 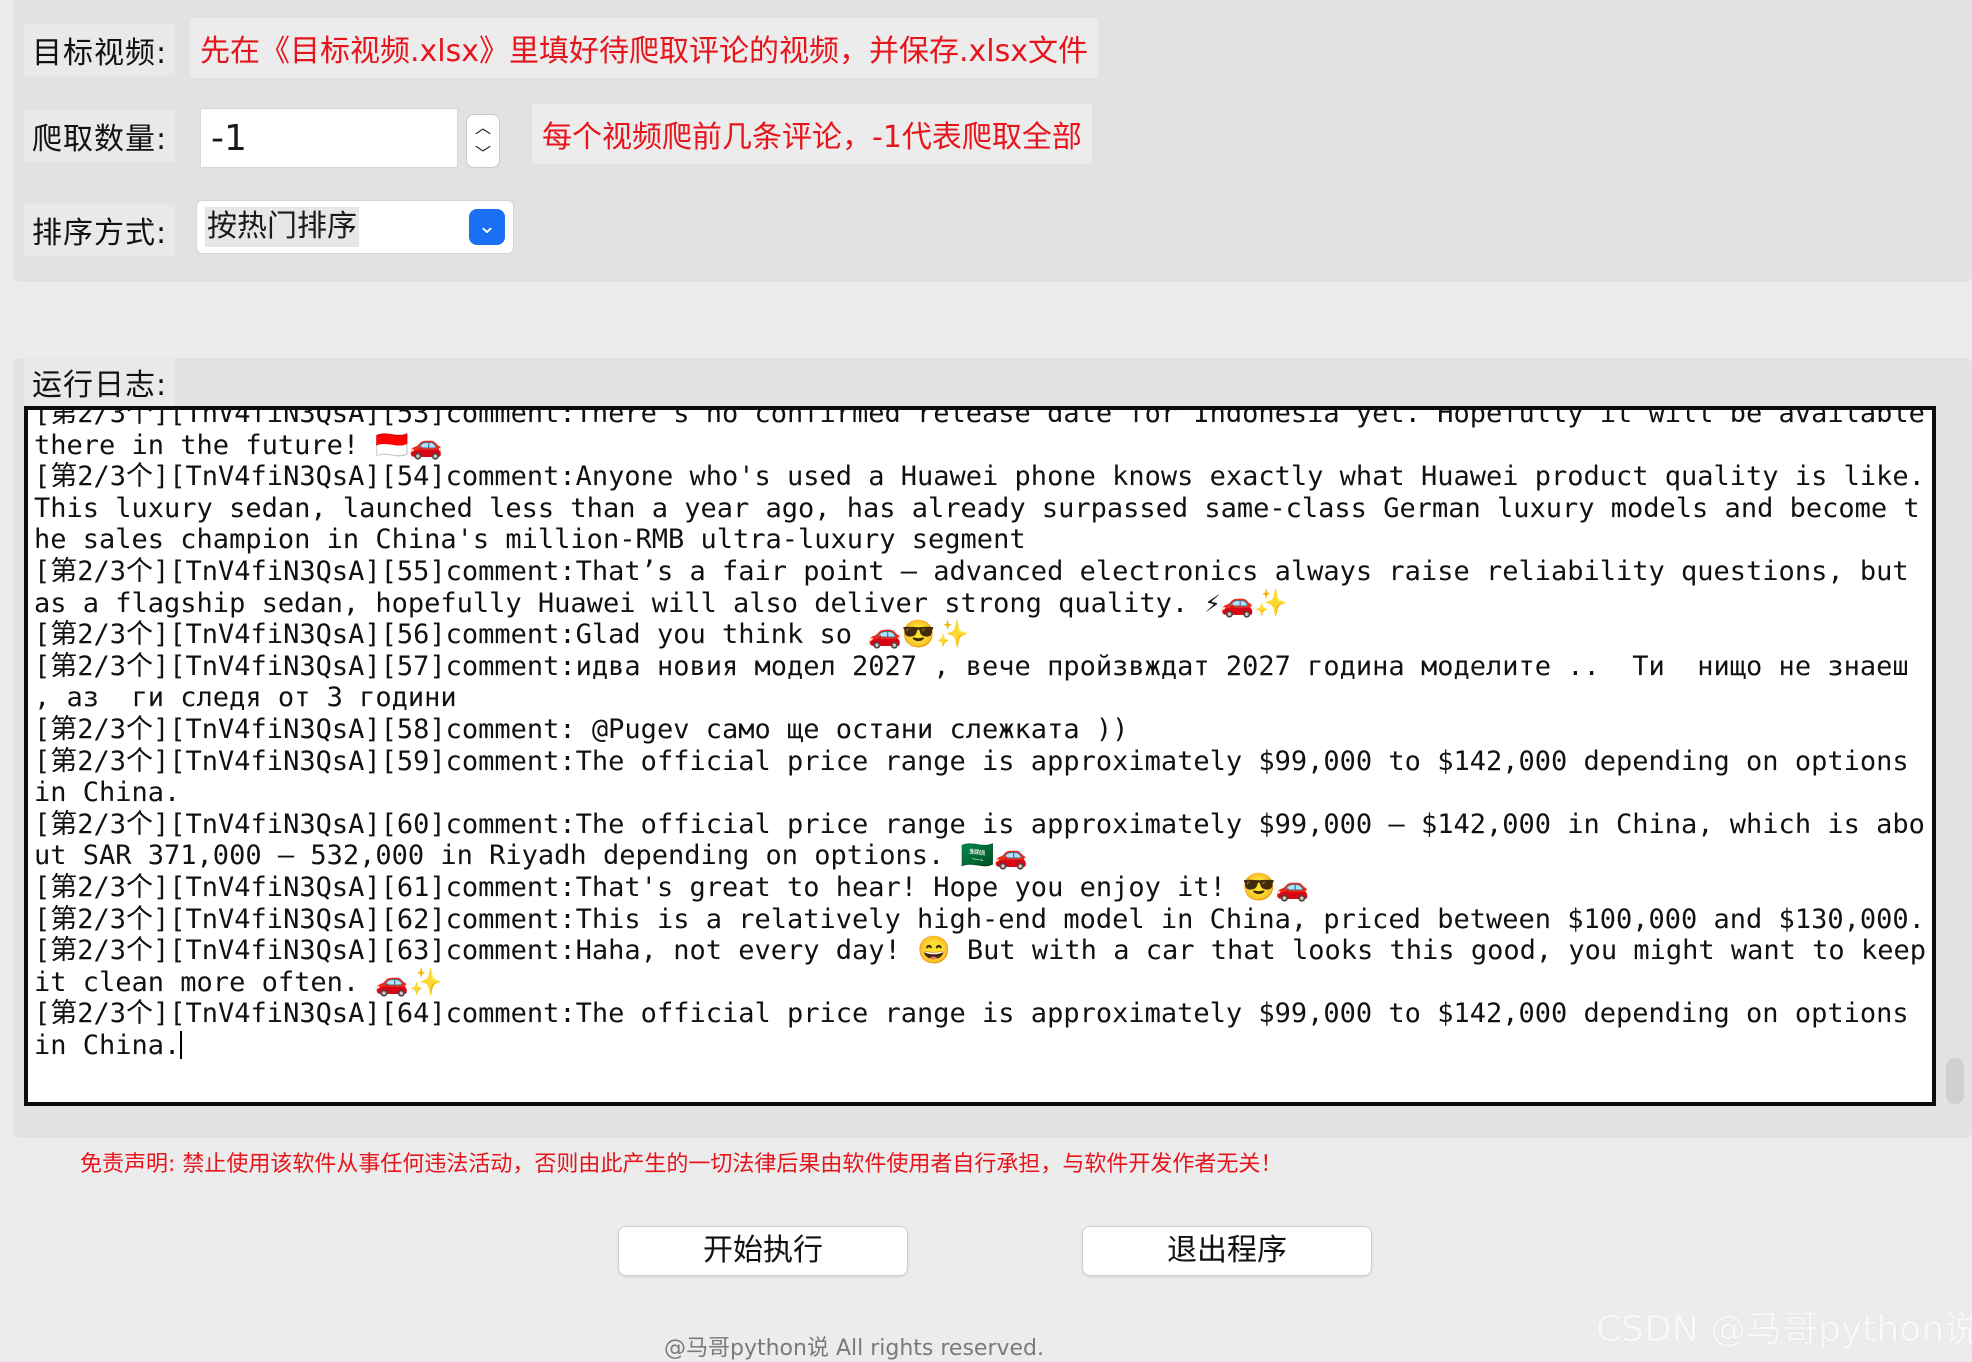 I want to click on count-hint: 每个视频爬前几条评论，-1代表爬取全部, so click(x=812, y=134).